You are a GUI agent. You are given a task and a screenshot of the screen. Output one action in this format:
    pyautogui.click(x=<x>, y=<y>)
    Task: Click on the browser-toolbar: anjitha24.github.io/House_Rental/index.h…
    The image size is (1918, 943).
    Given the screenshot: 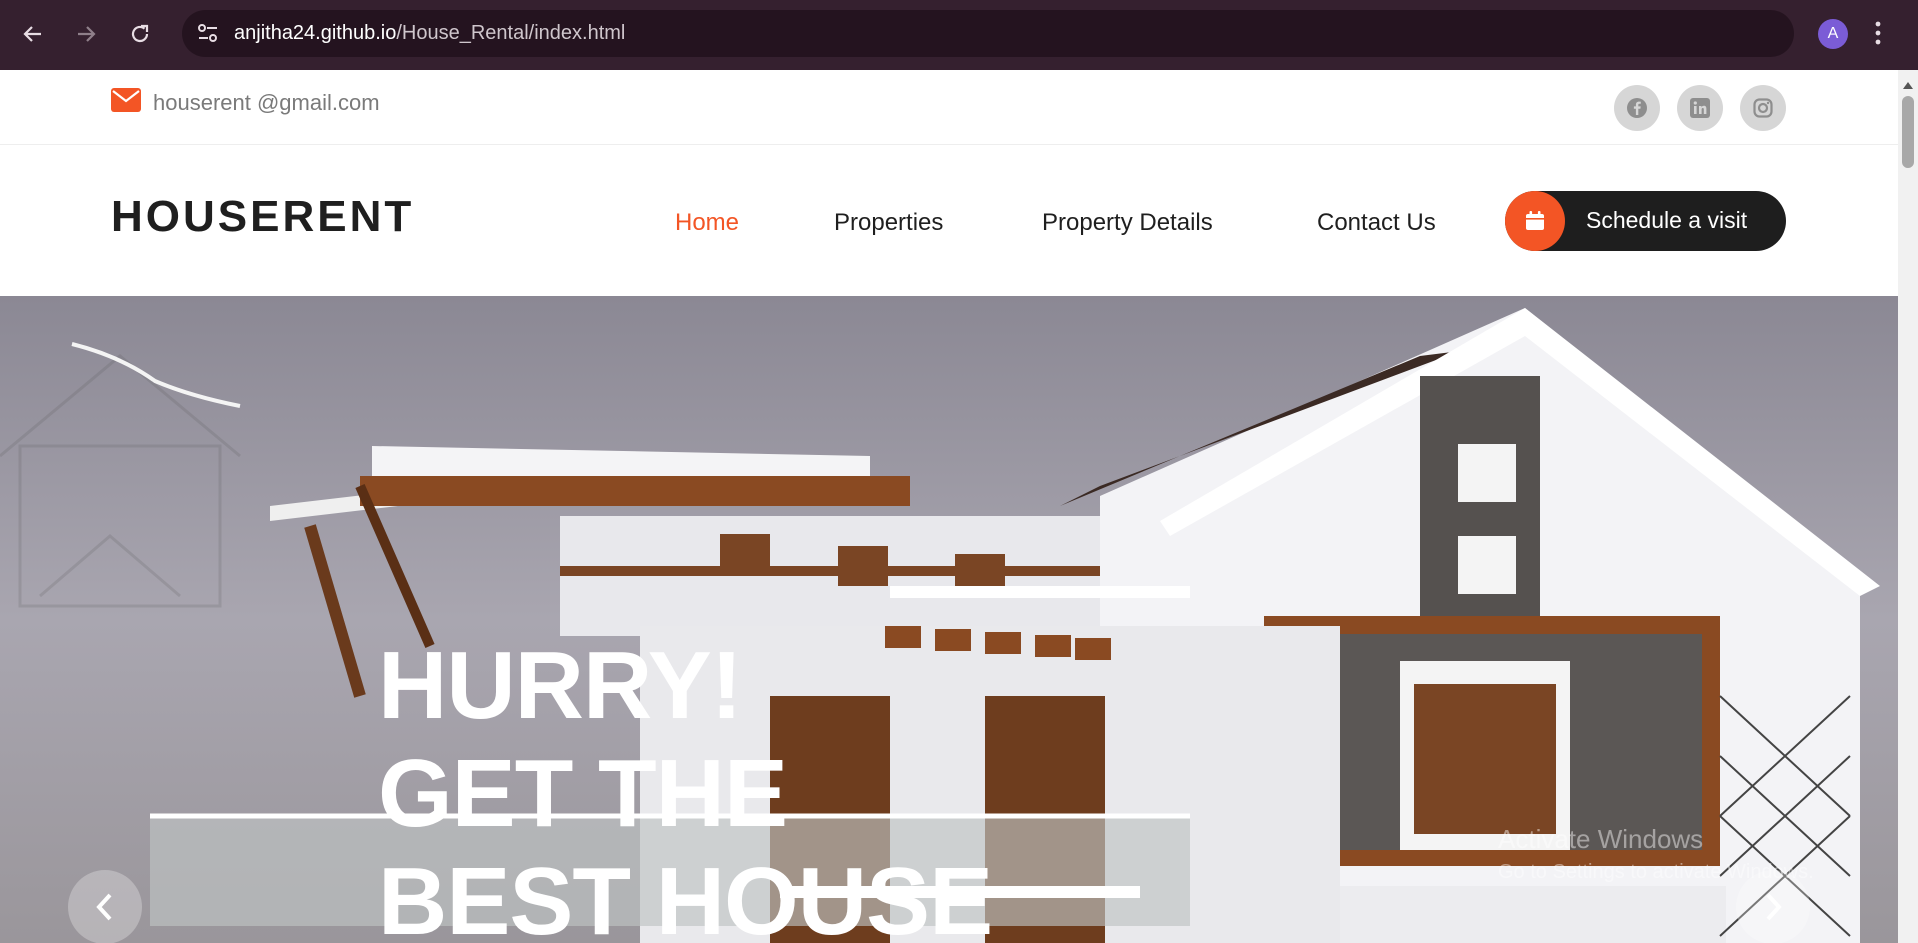 What is the action you would take?
    pyautogui.click(x=959, y=35)
    